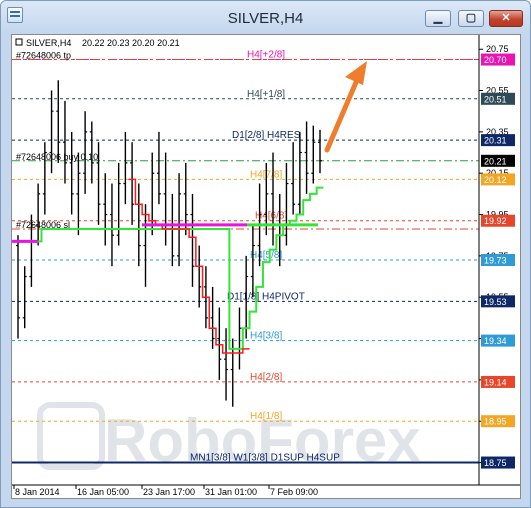  I want to click on title-bar: SILVER,H4 ▁ ▢ ✕, so click(265, 18).